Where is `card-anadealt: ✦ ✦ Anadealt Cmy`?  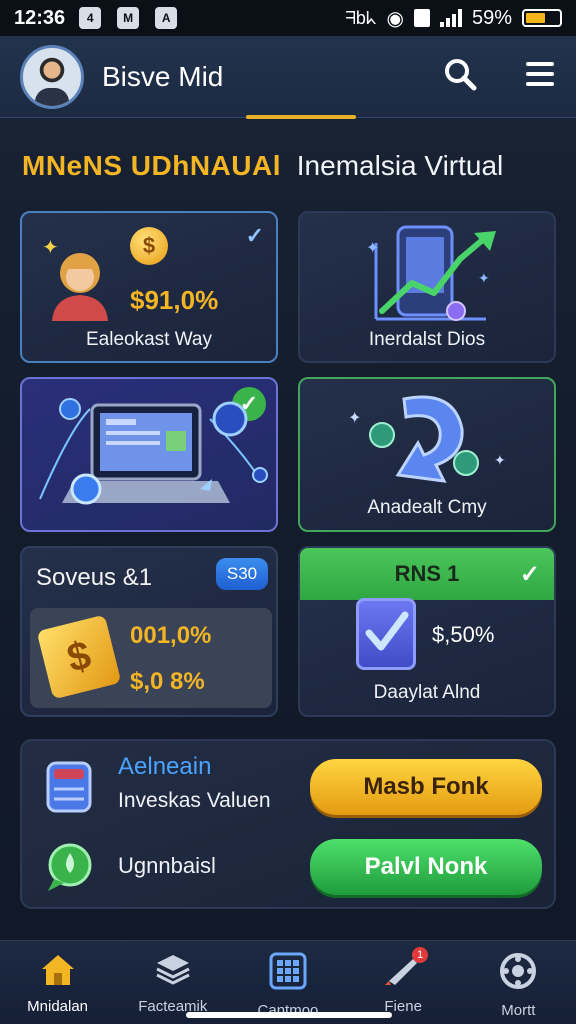
card-anadealt: ✦ ✦ Anadealt Cmy is located at coordinates (427, 454).